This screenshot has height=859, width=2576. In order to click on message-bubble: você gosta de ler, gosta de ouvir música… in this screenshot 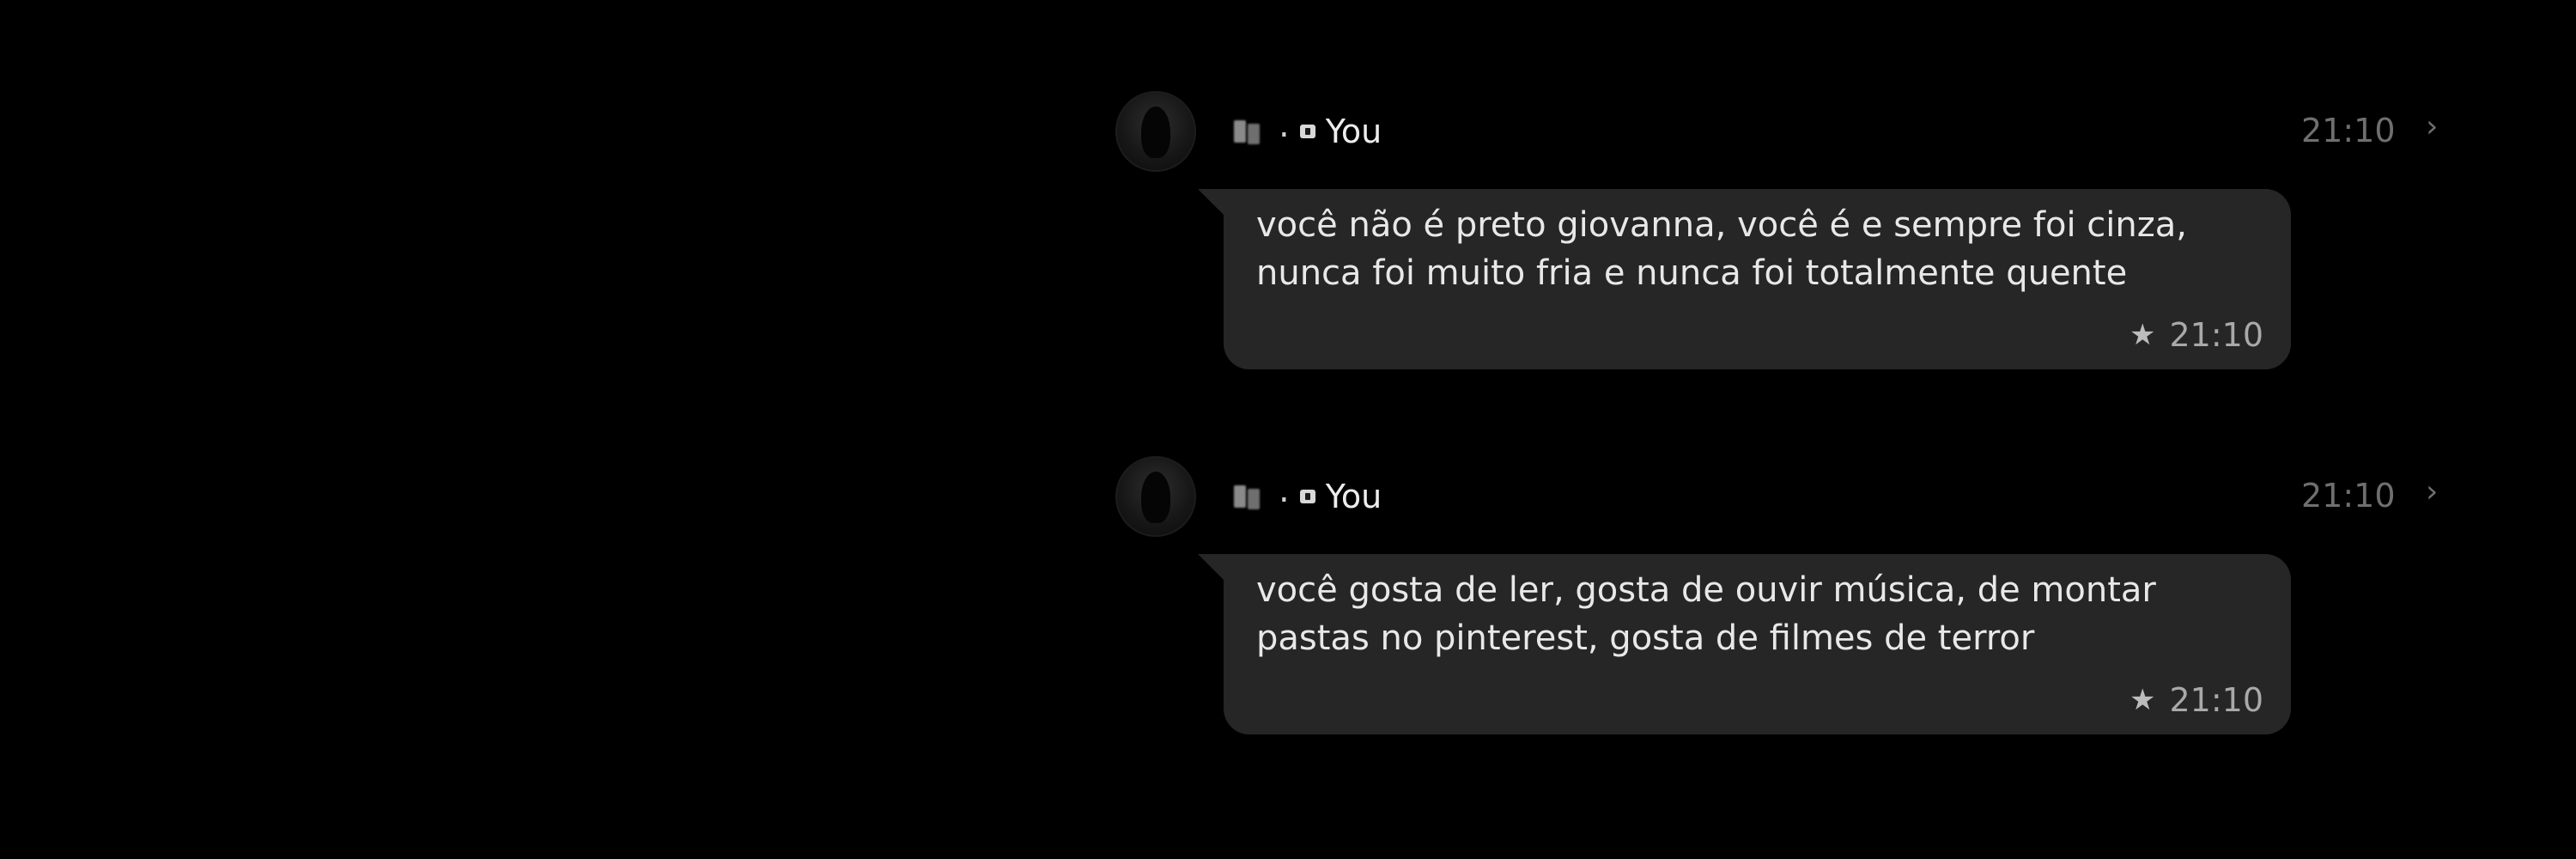, I will do `click(1744, 644)`.